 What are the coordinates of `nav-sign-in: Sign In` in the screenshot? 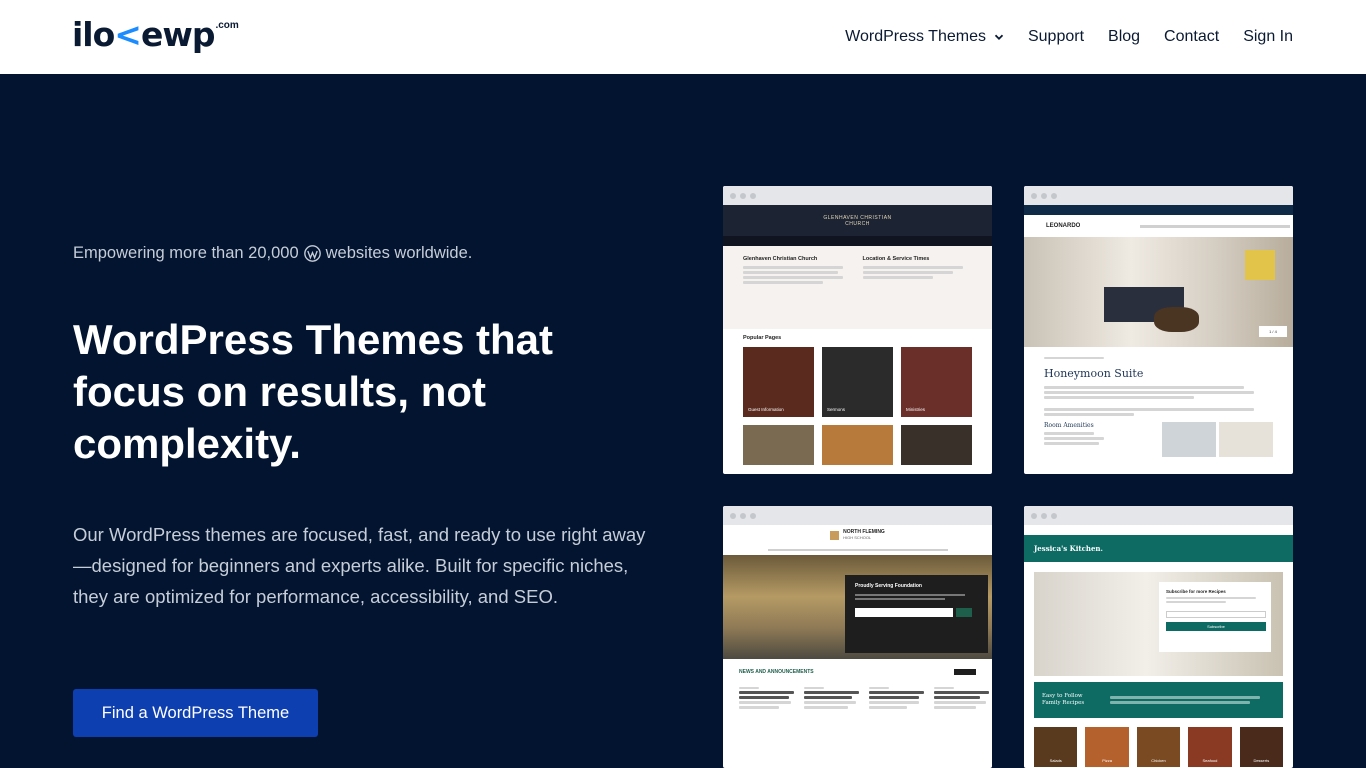 It's located at (1268, 37).